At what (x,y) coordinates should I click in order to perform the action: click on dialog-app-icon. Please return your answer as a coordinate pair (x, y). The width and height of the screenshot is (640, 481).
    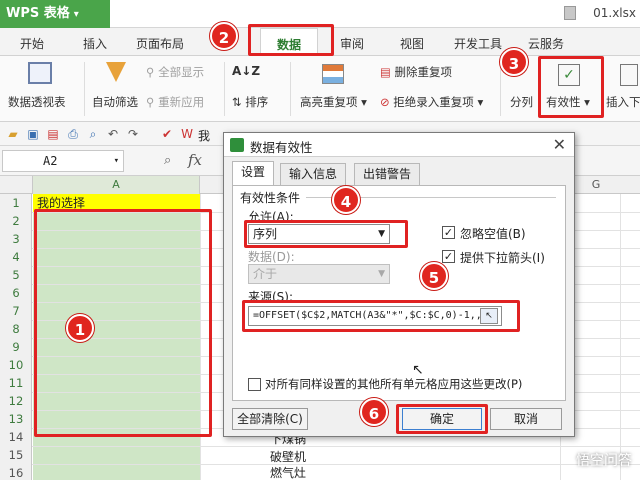
    Looking at the image, I should click on (237, 145).